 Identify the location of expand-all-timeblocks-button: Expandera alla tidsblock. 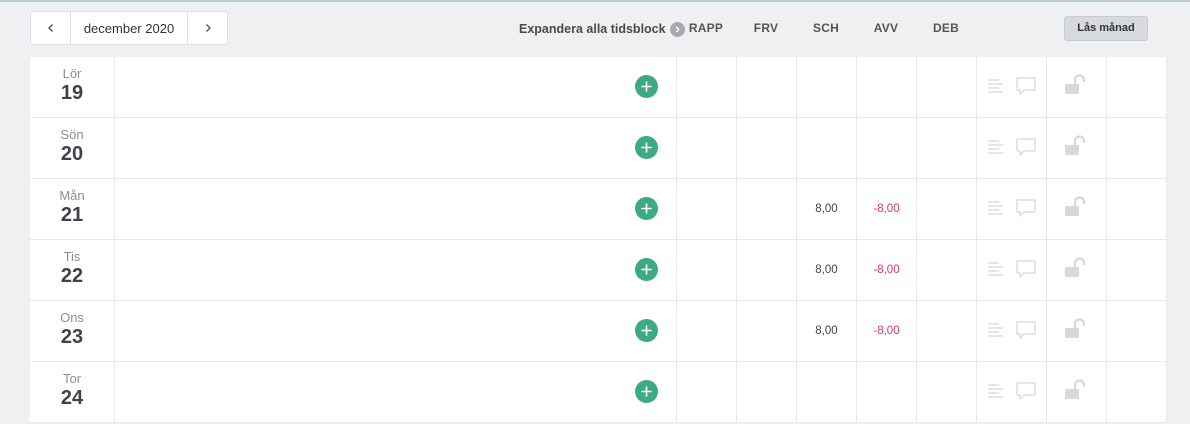
(602, 29).